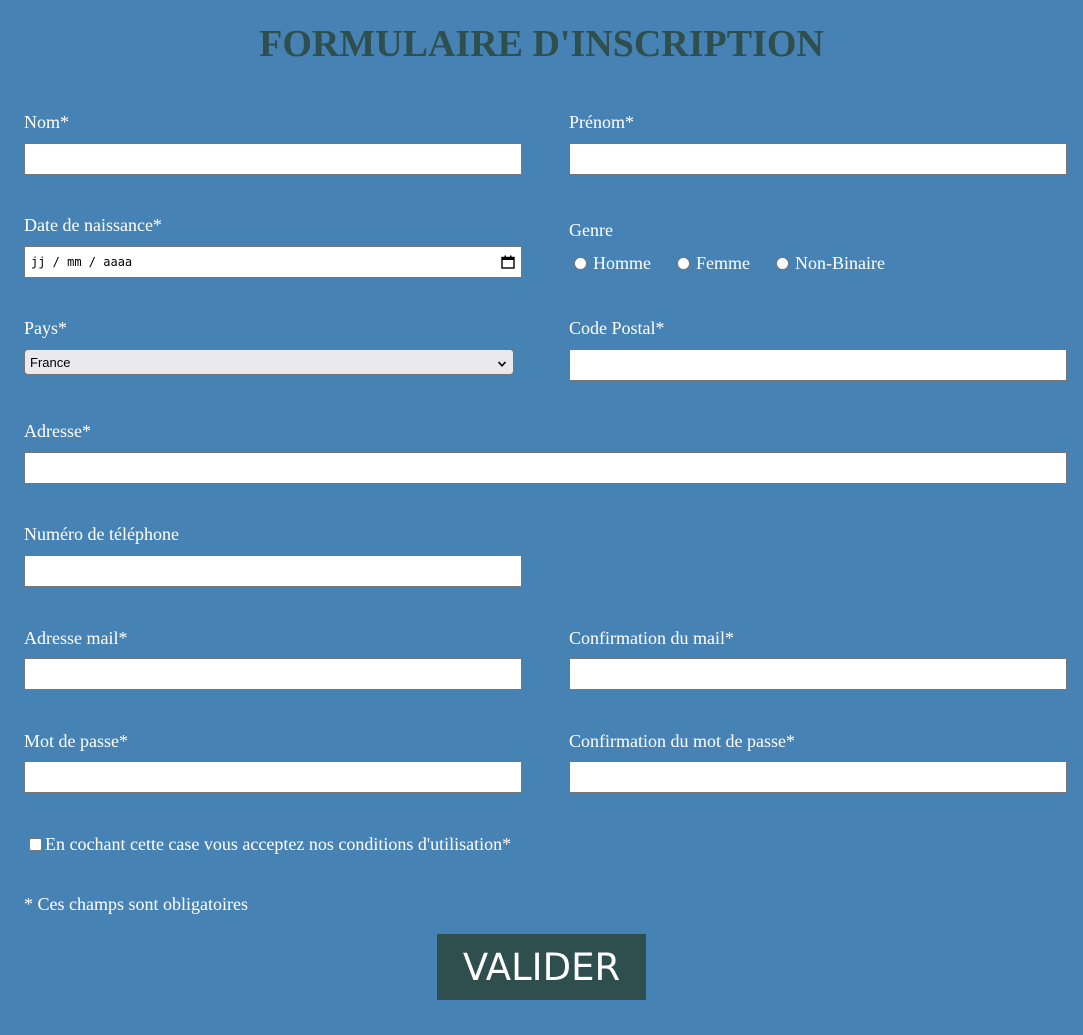 The width and height of the screenshot is (1083, 1035). I want to click on code-postal-input, so click(818, 365).